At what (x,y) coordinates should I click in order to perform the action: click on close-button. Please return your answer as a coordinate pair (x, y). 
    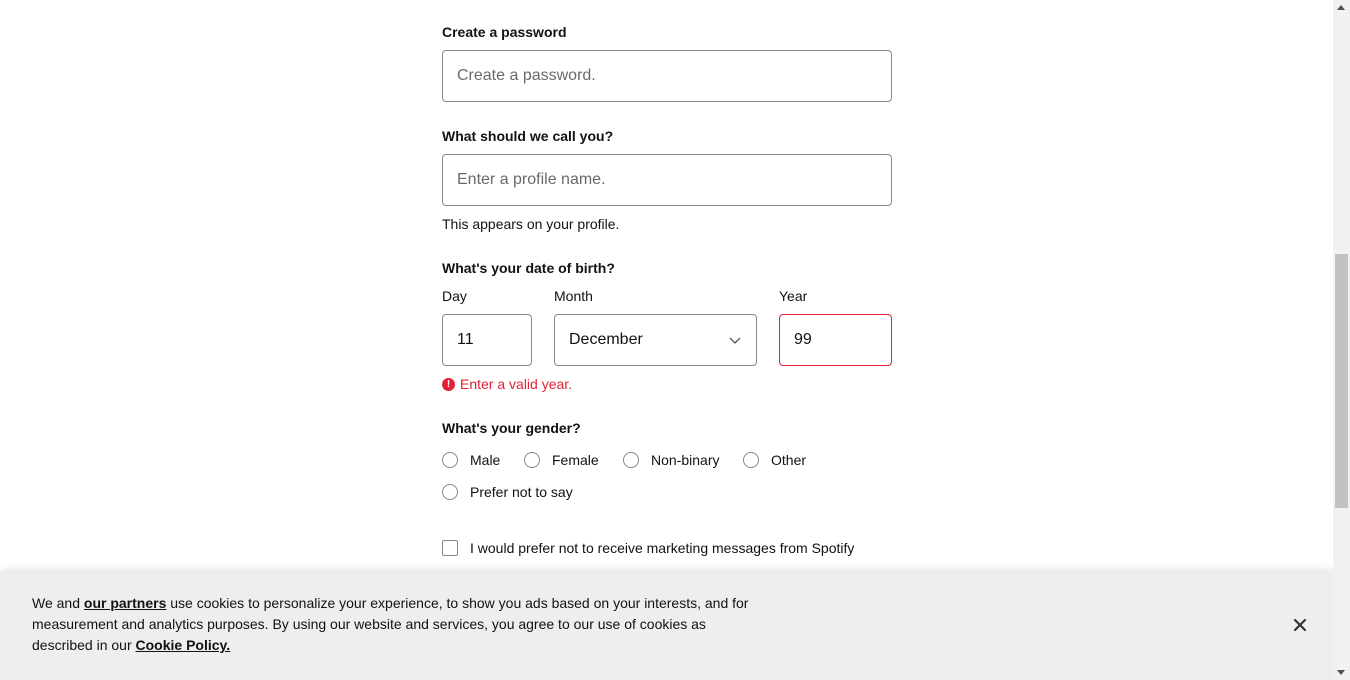
    Looking at the image, I should click on (1300, 625).